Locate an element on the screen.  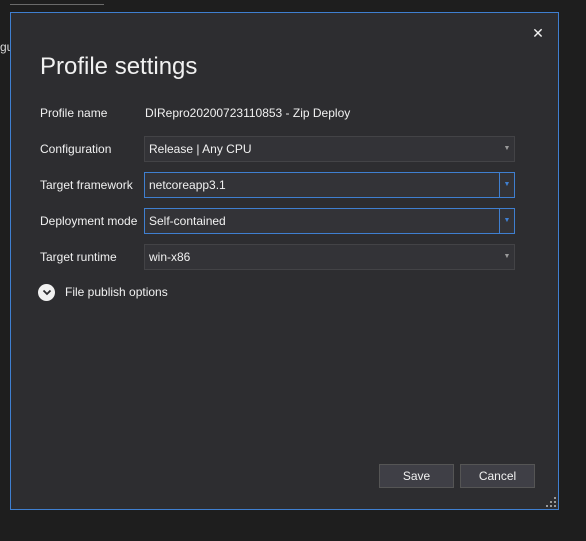
deployment-mode-label: Deployment mode is located at coordinates (89, 221).